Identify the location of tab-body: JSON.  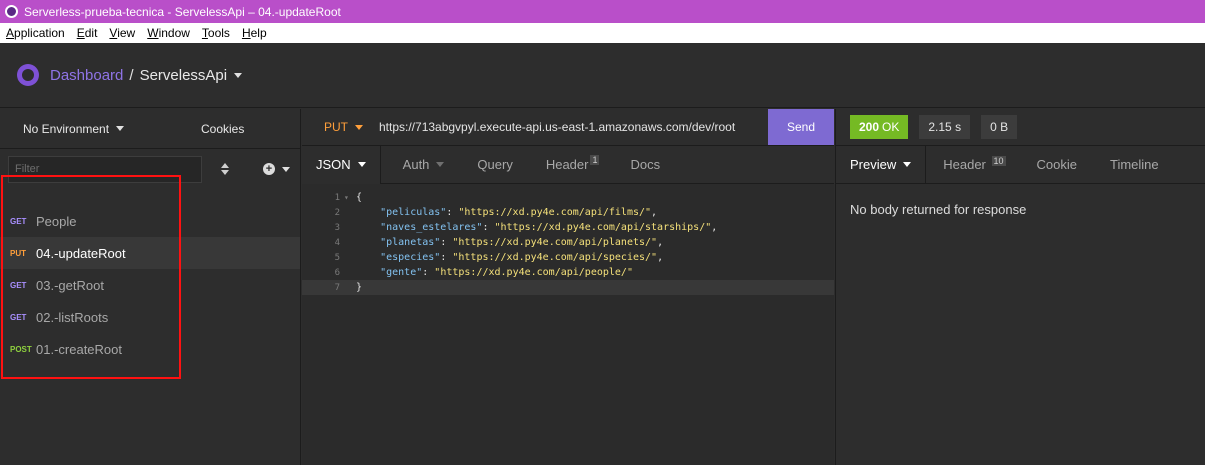
(341, 164).